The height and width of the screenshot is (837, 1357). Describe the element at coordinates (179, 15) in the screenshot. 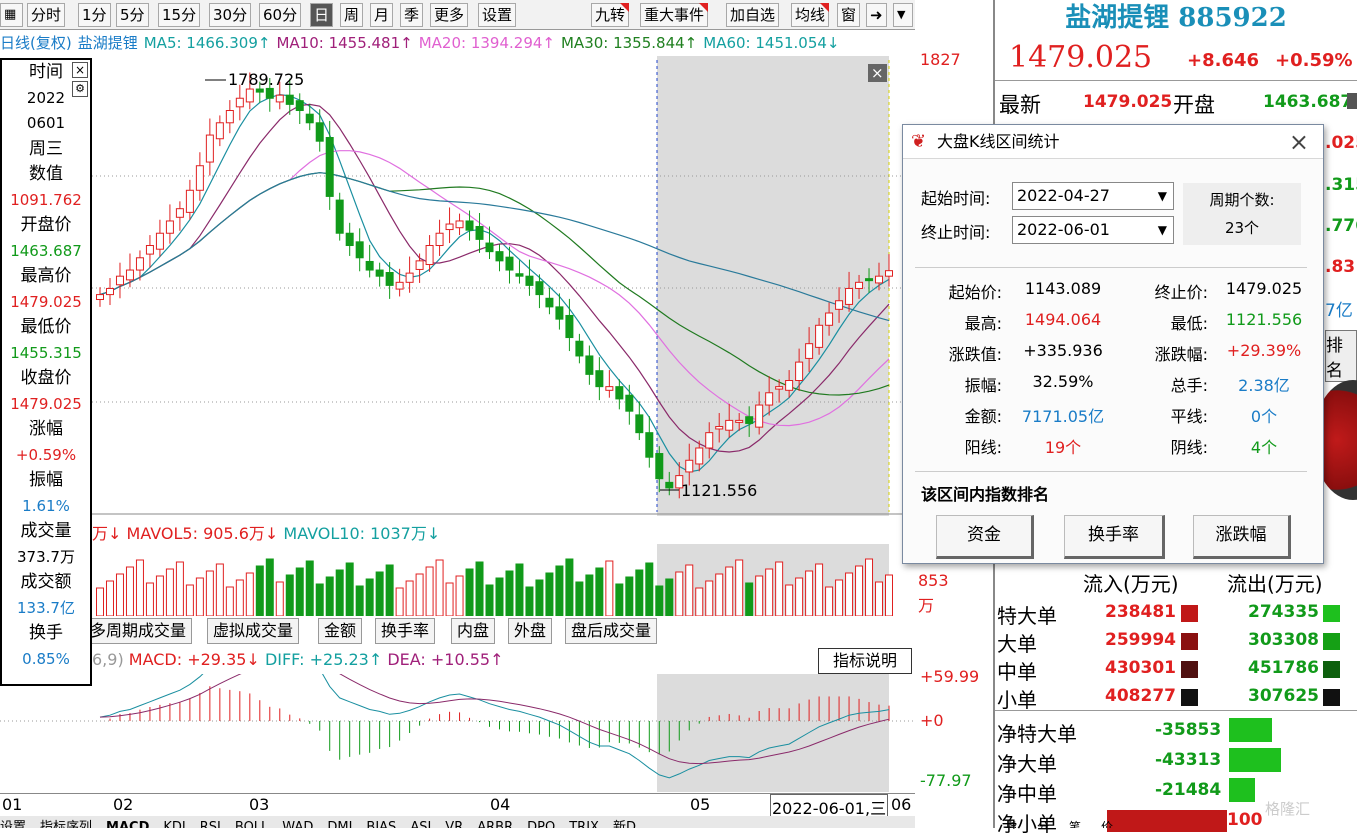

I see `period-tab-15min: 15分` at that location.